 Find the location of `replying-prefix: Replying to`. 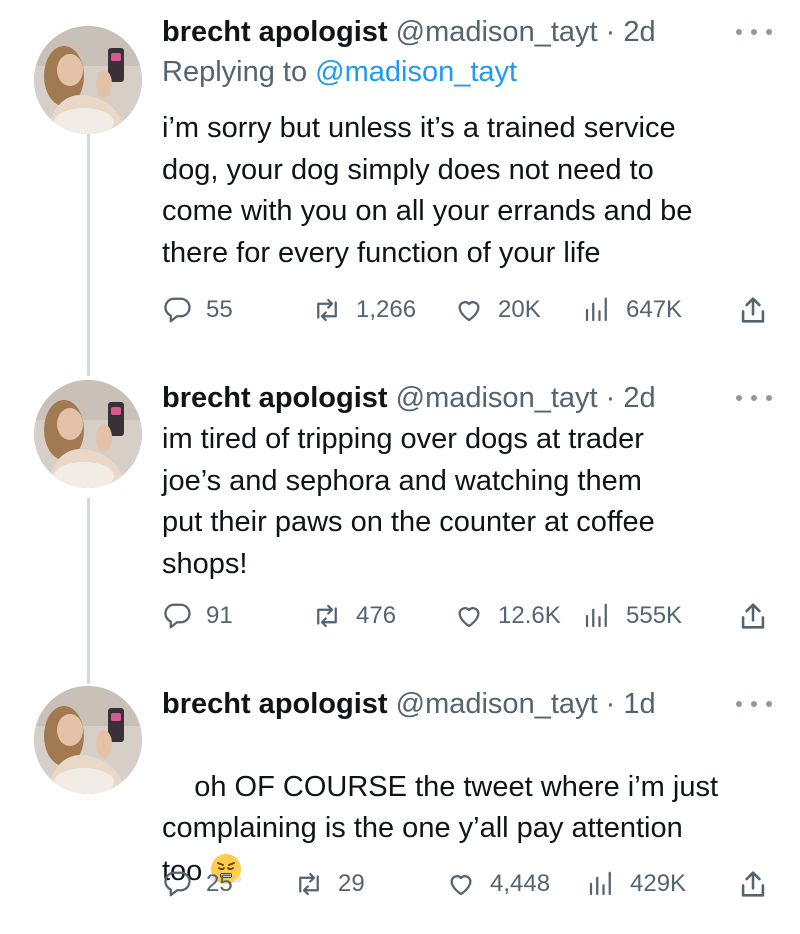

replying-prefix: Replying to is located at coordinates (235, 72).